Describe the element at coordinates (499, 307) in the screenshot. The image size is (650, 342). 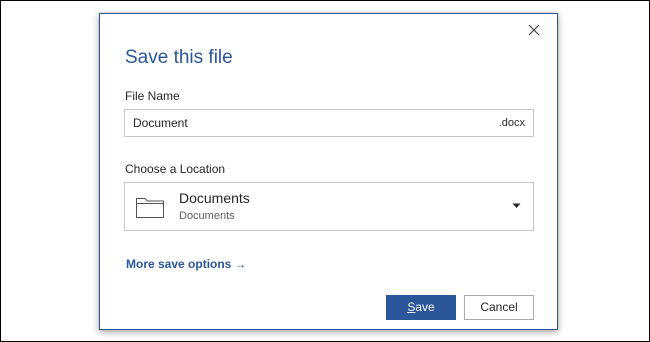
I see `cancel-button: Cancel` at that location.